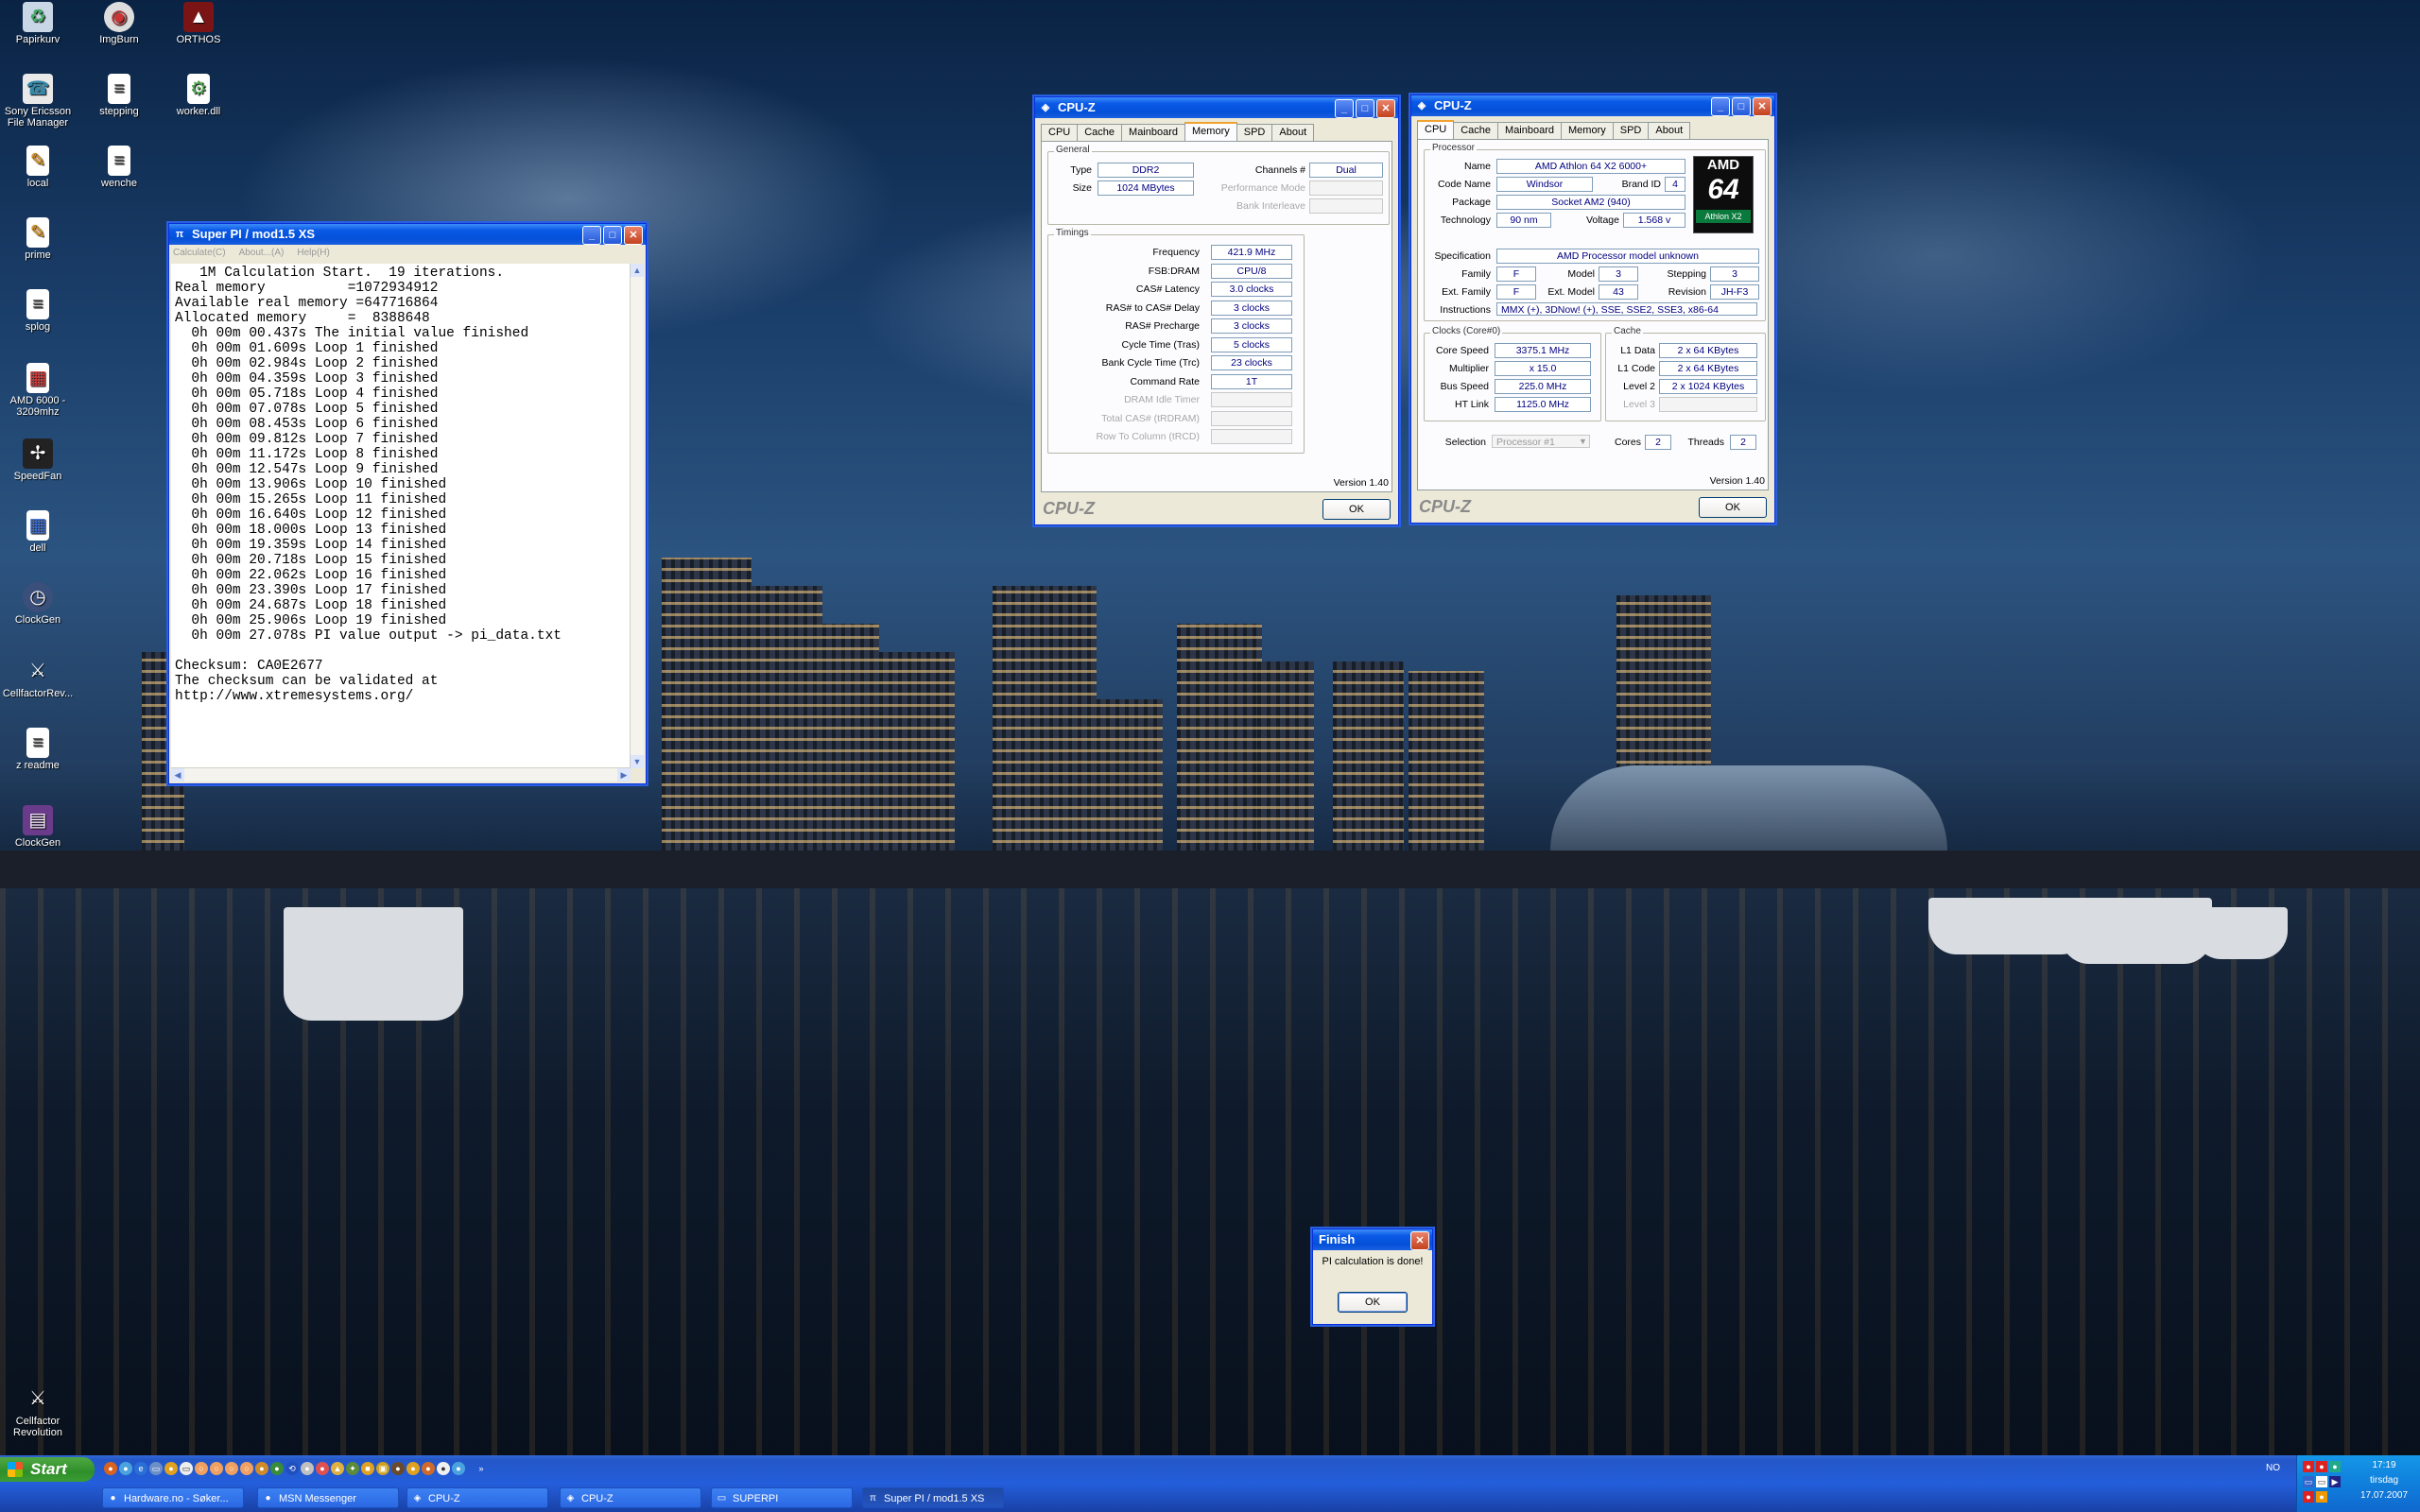 This screenshot has width=2420, height=1512. I want to click on superpi-titlebar: π Super PI / mod1.5 XS _ □ ✕, so click(407, 234).